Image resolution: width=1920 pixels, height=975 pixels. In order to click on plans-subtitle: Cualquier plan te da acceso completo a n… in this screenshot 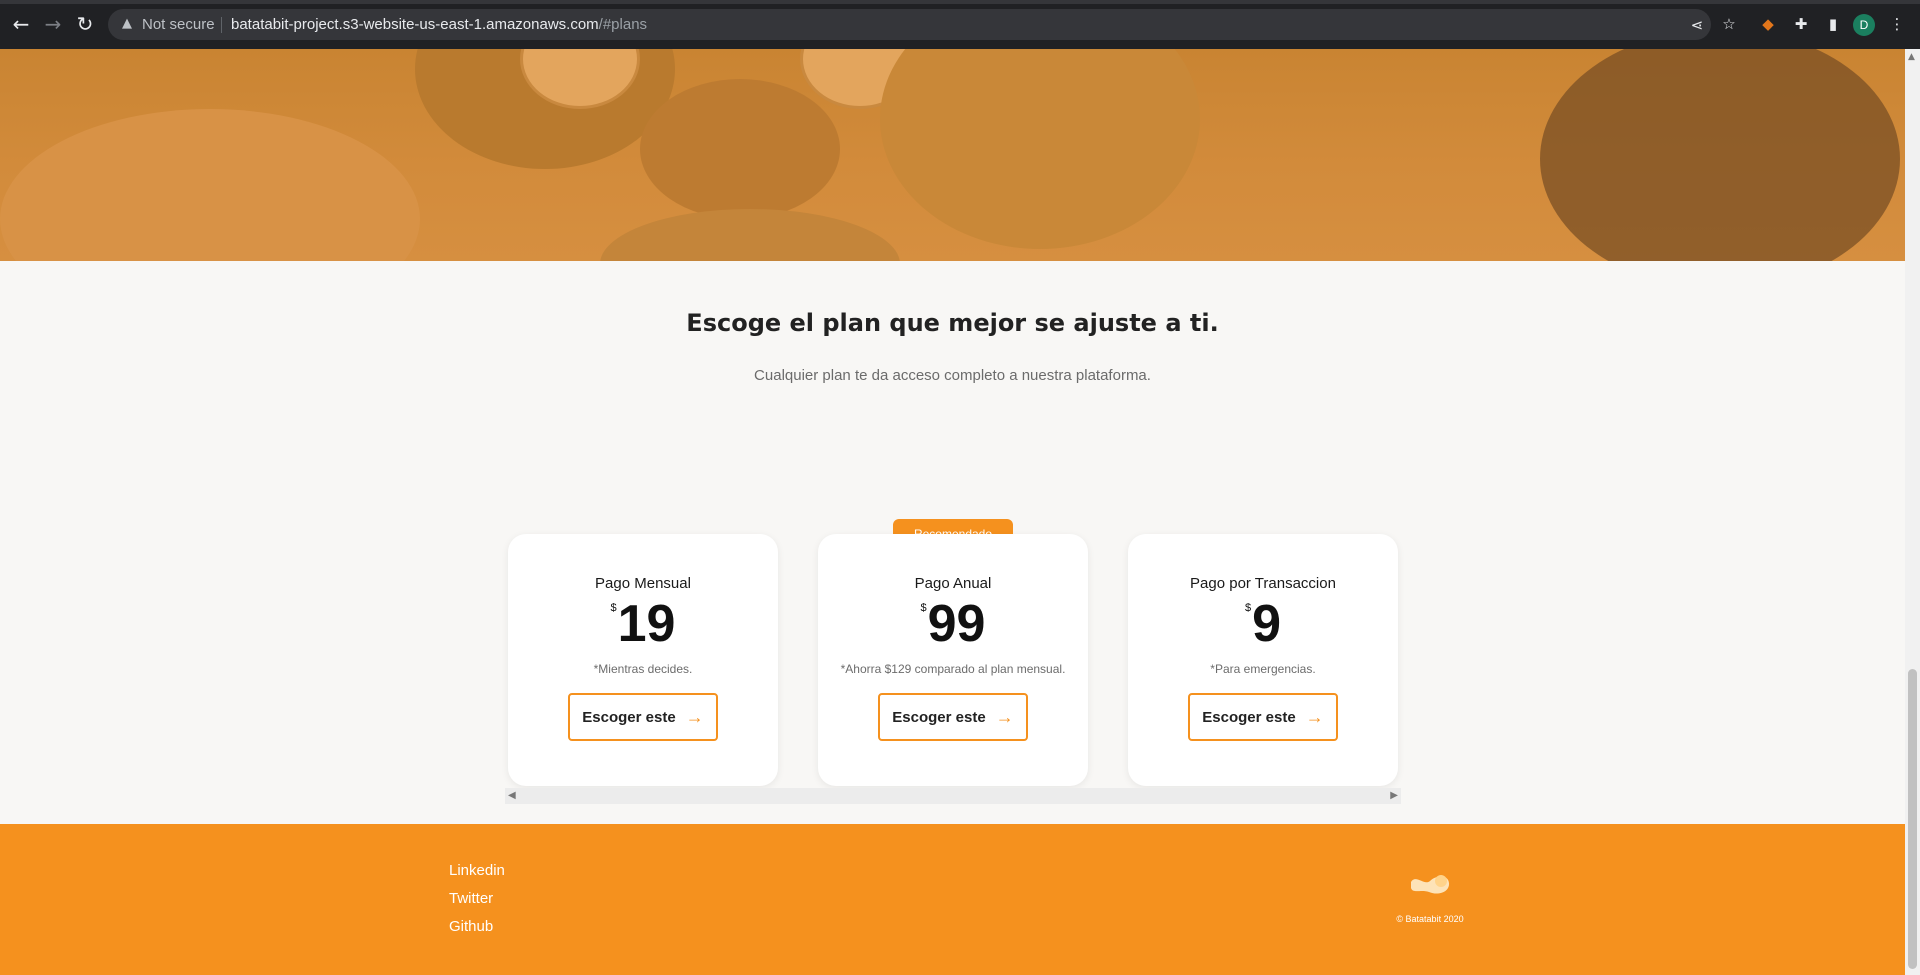, I will do `click(952, 375)`.